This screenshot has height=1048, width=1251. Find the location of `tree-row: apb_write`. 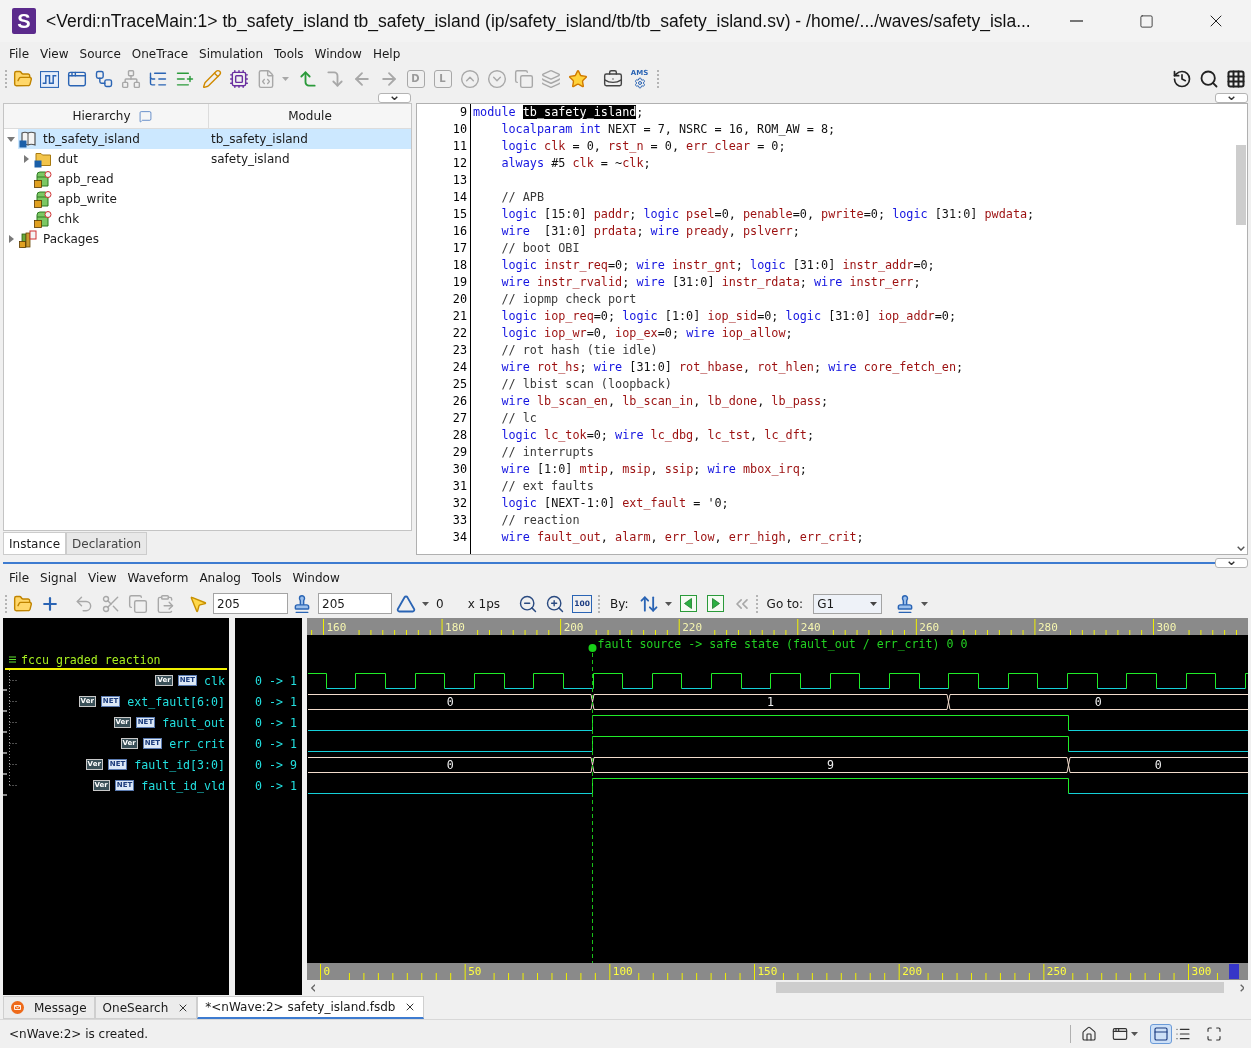

tree-row: apb_write is located at coordinates (222, 199).